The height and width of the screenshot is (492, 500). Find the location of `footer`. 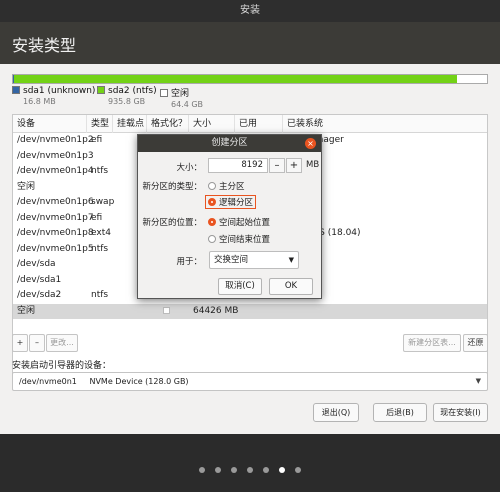

footer is located at coordinates (250, 463).